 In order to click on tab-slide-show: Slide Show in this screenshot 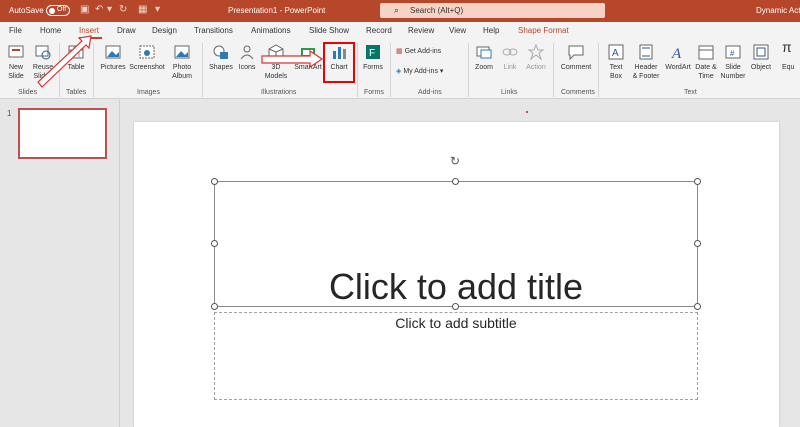, I will do `click(329, 30)`.